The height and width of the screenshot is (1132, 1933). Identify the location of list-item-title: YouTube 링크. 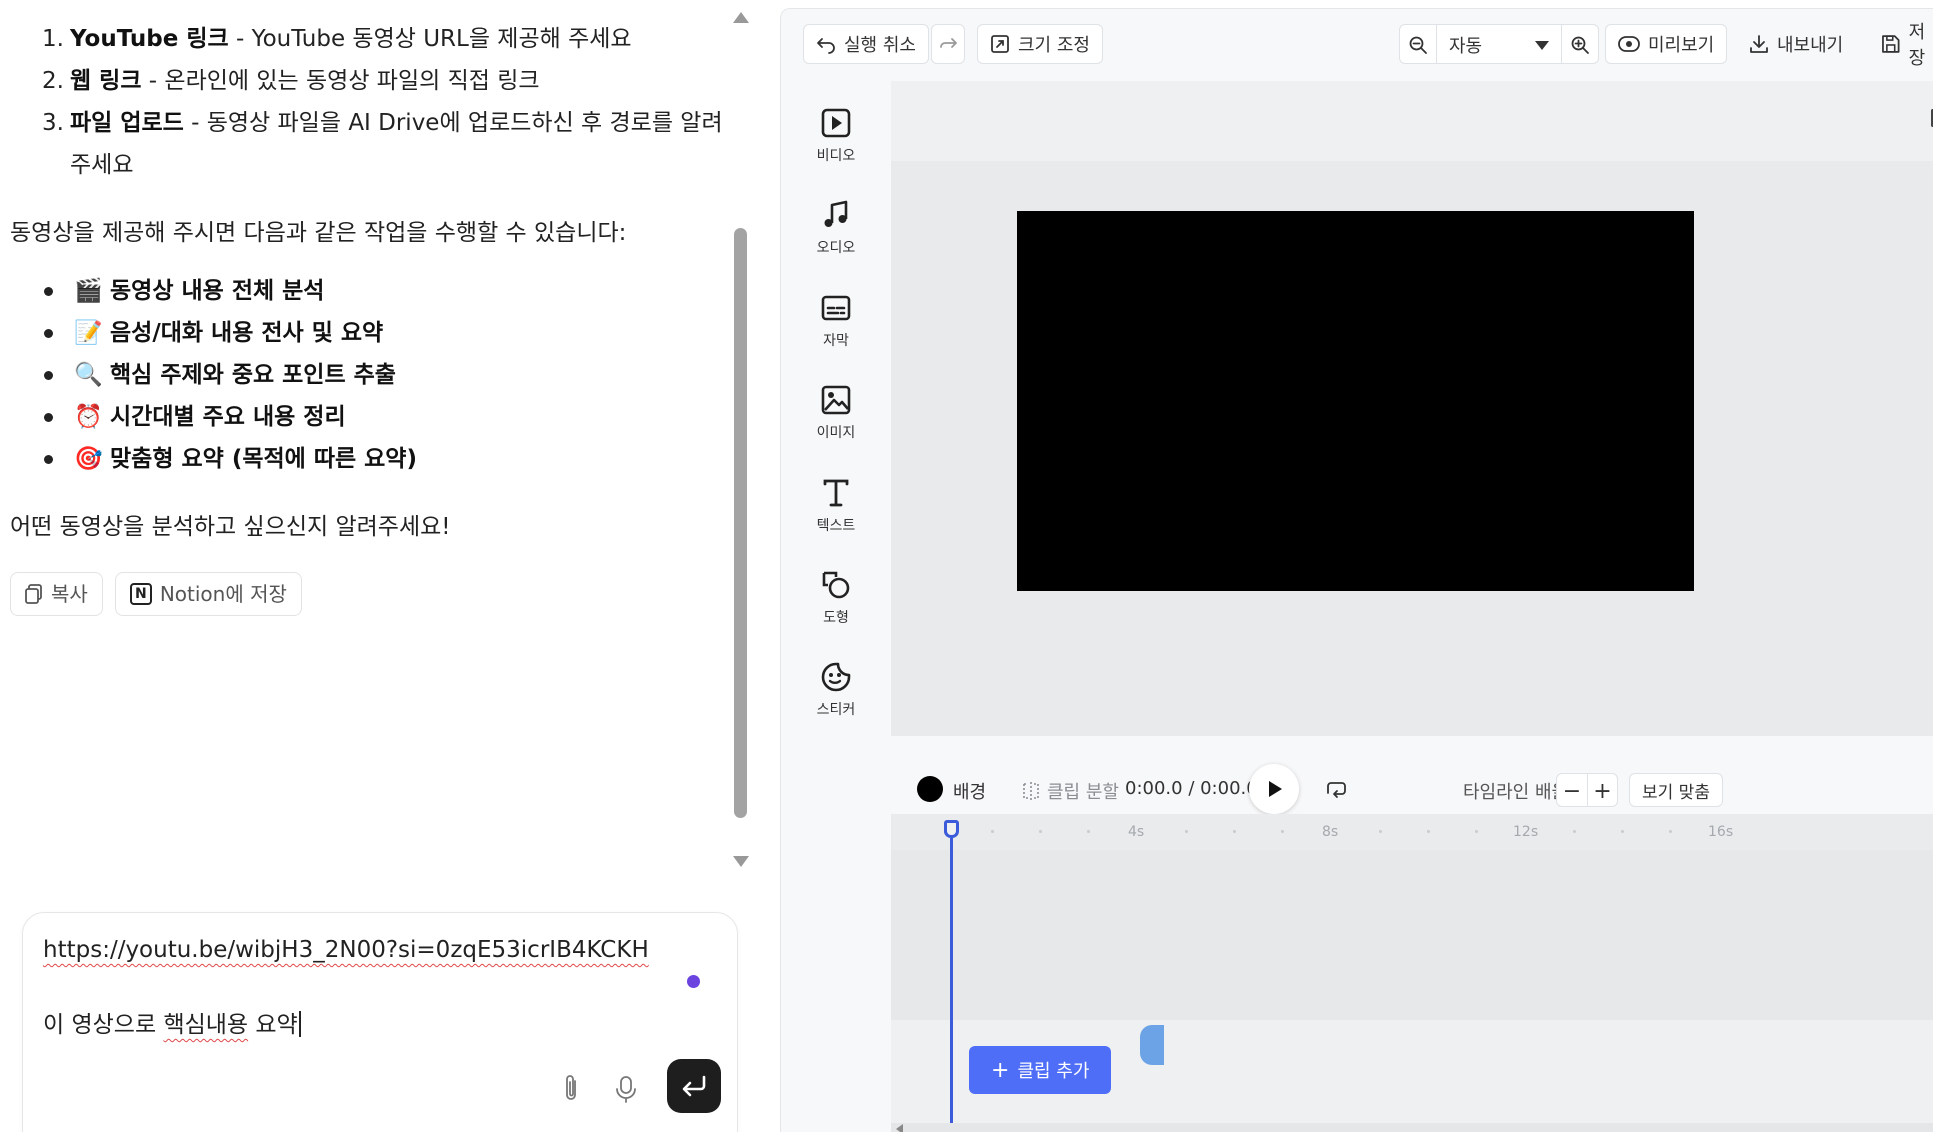
(149, 39).